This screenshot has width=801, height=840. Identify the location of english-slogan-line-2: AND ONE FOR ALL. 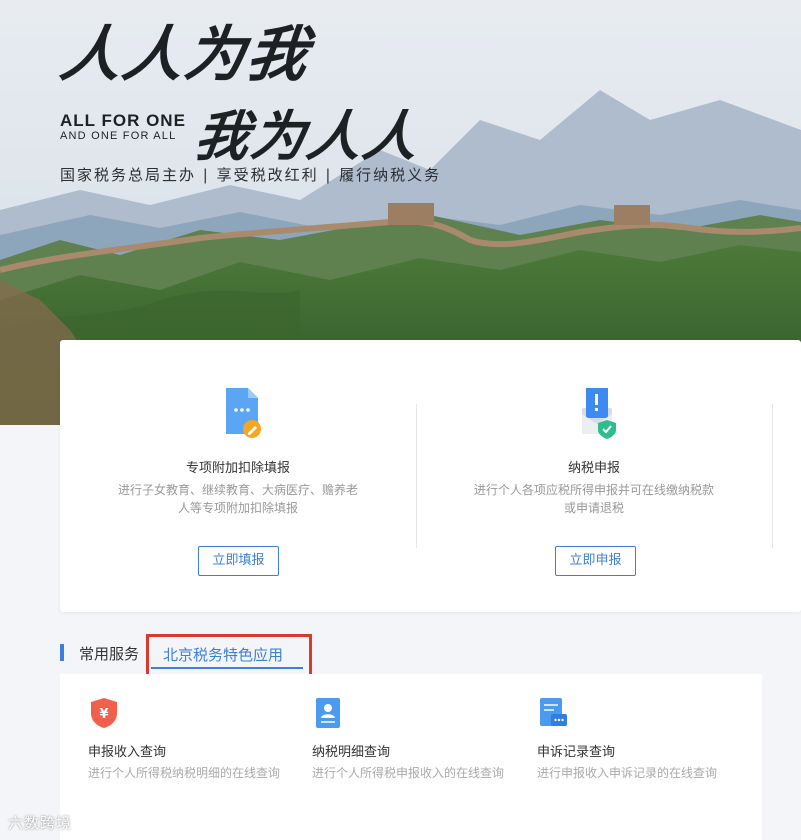
(118, 136).